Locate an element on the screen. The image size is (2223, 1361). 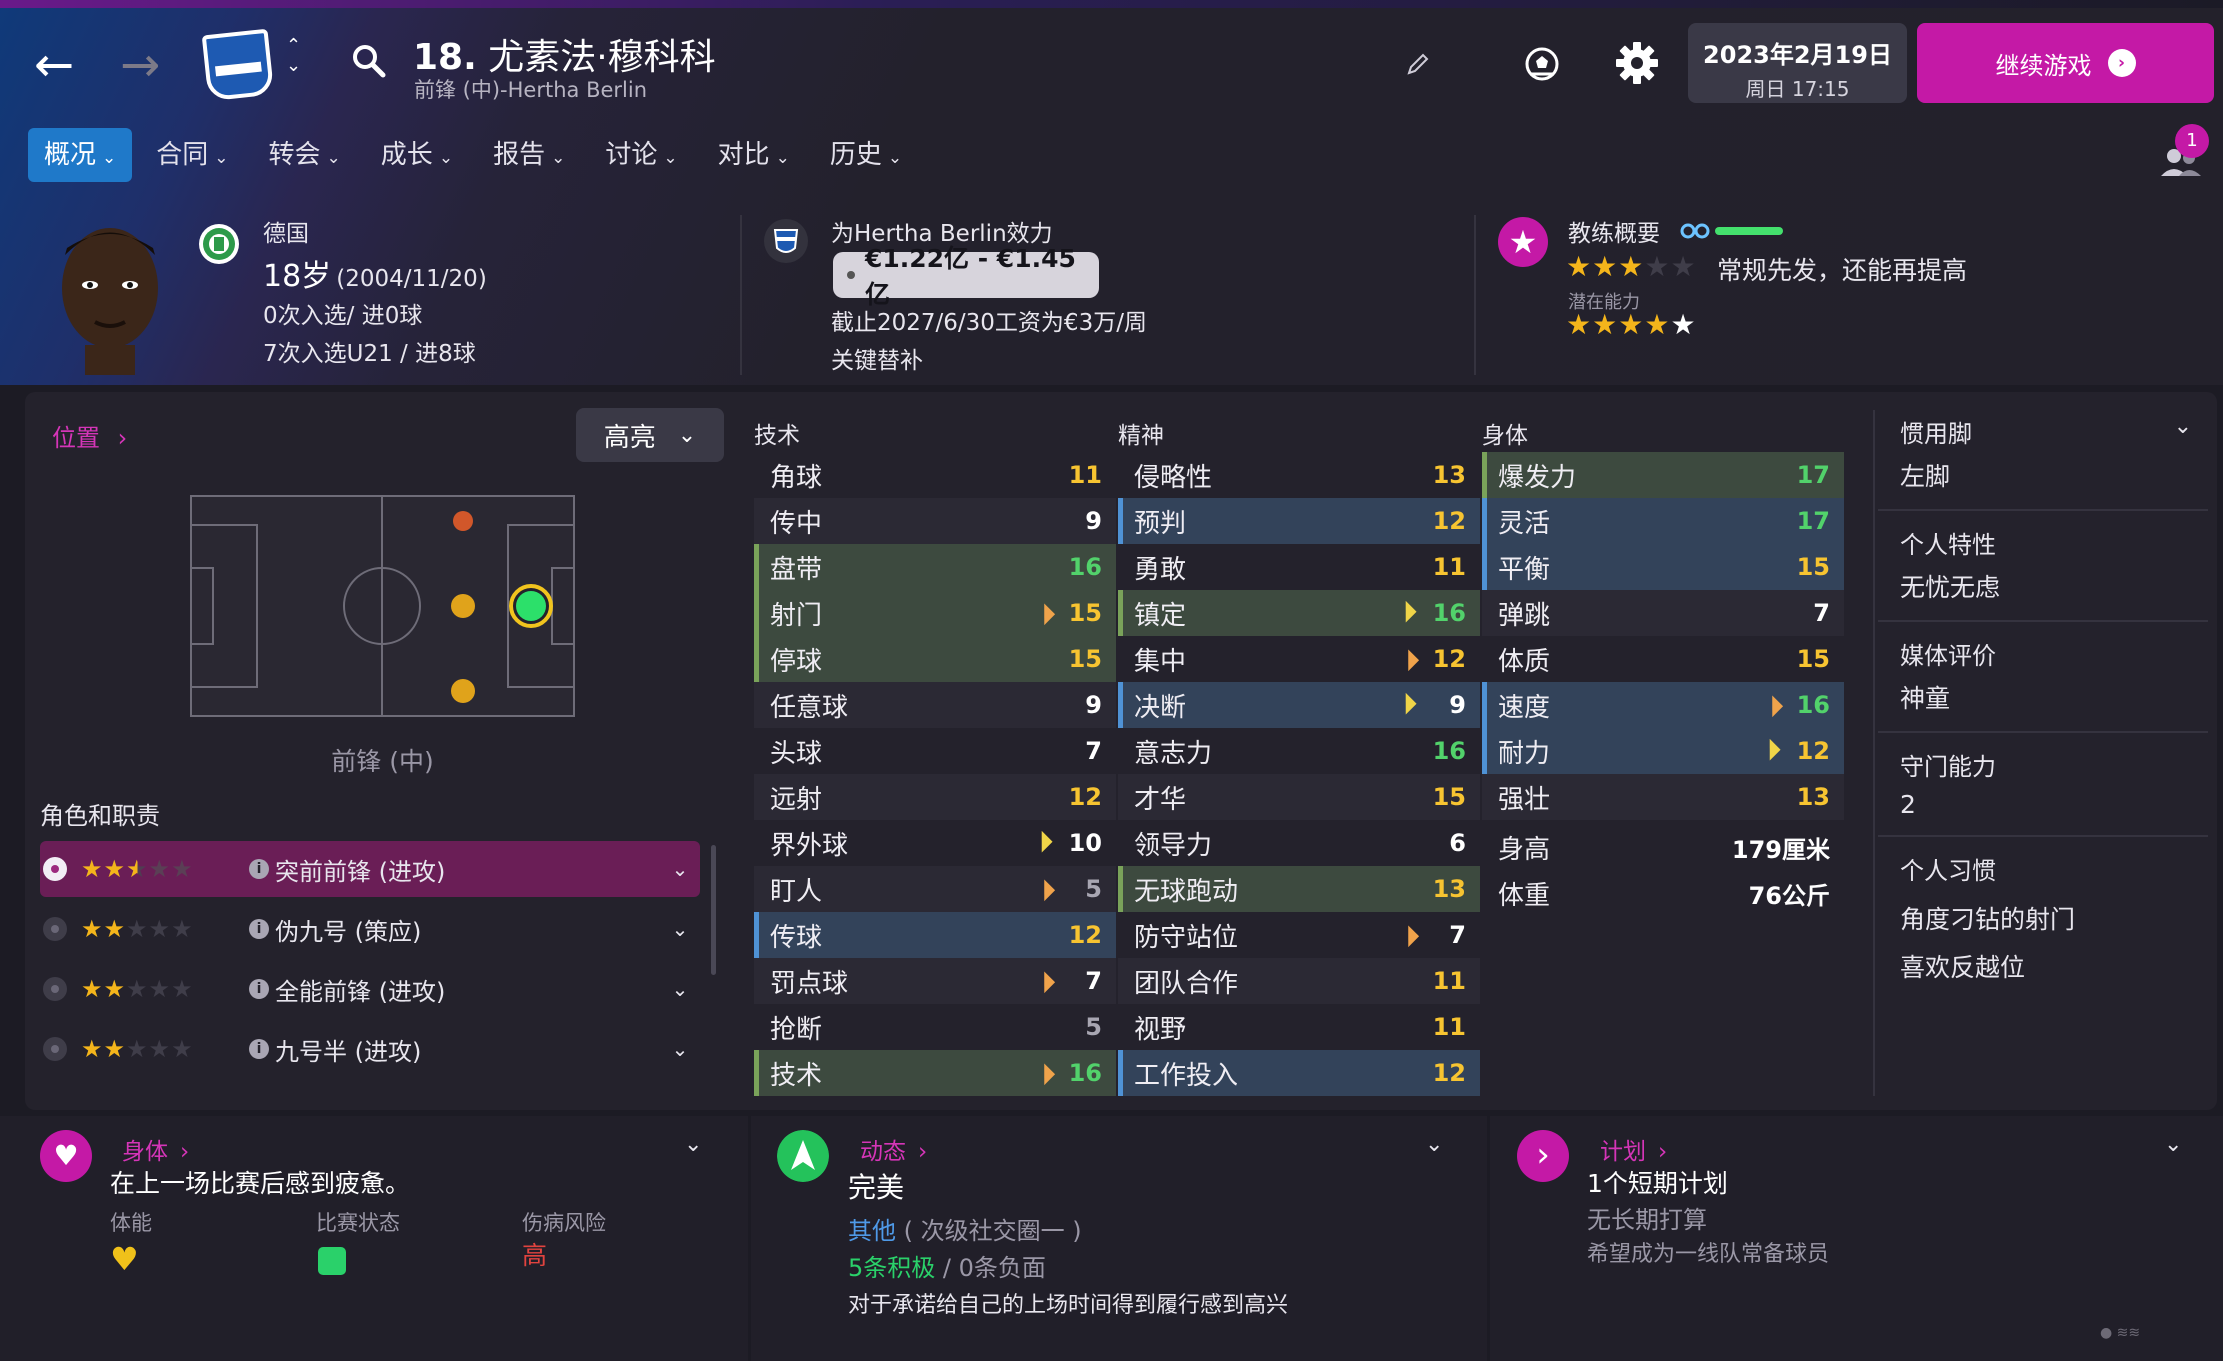
preferred-foot: 惯用脚 左脚 ⌄ is located at coordinates (2043, 455).